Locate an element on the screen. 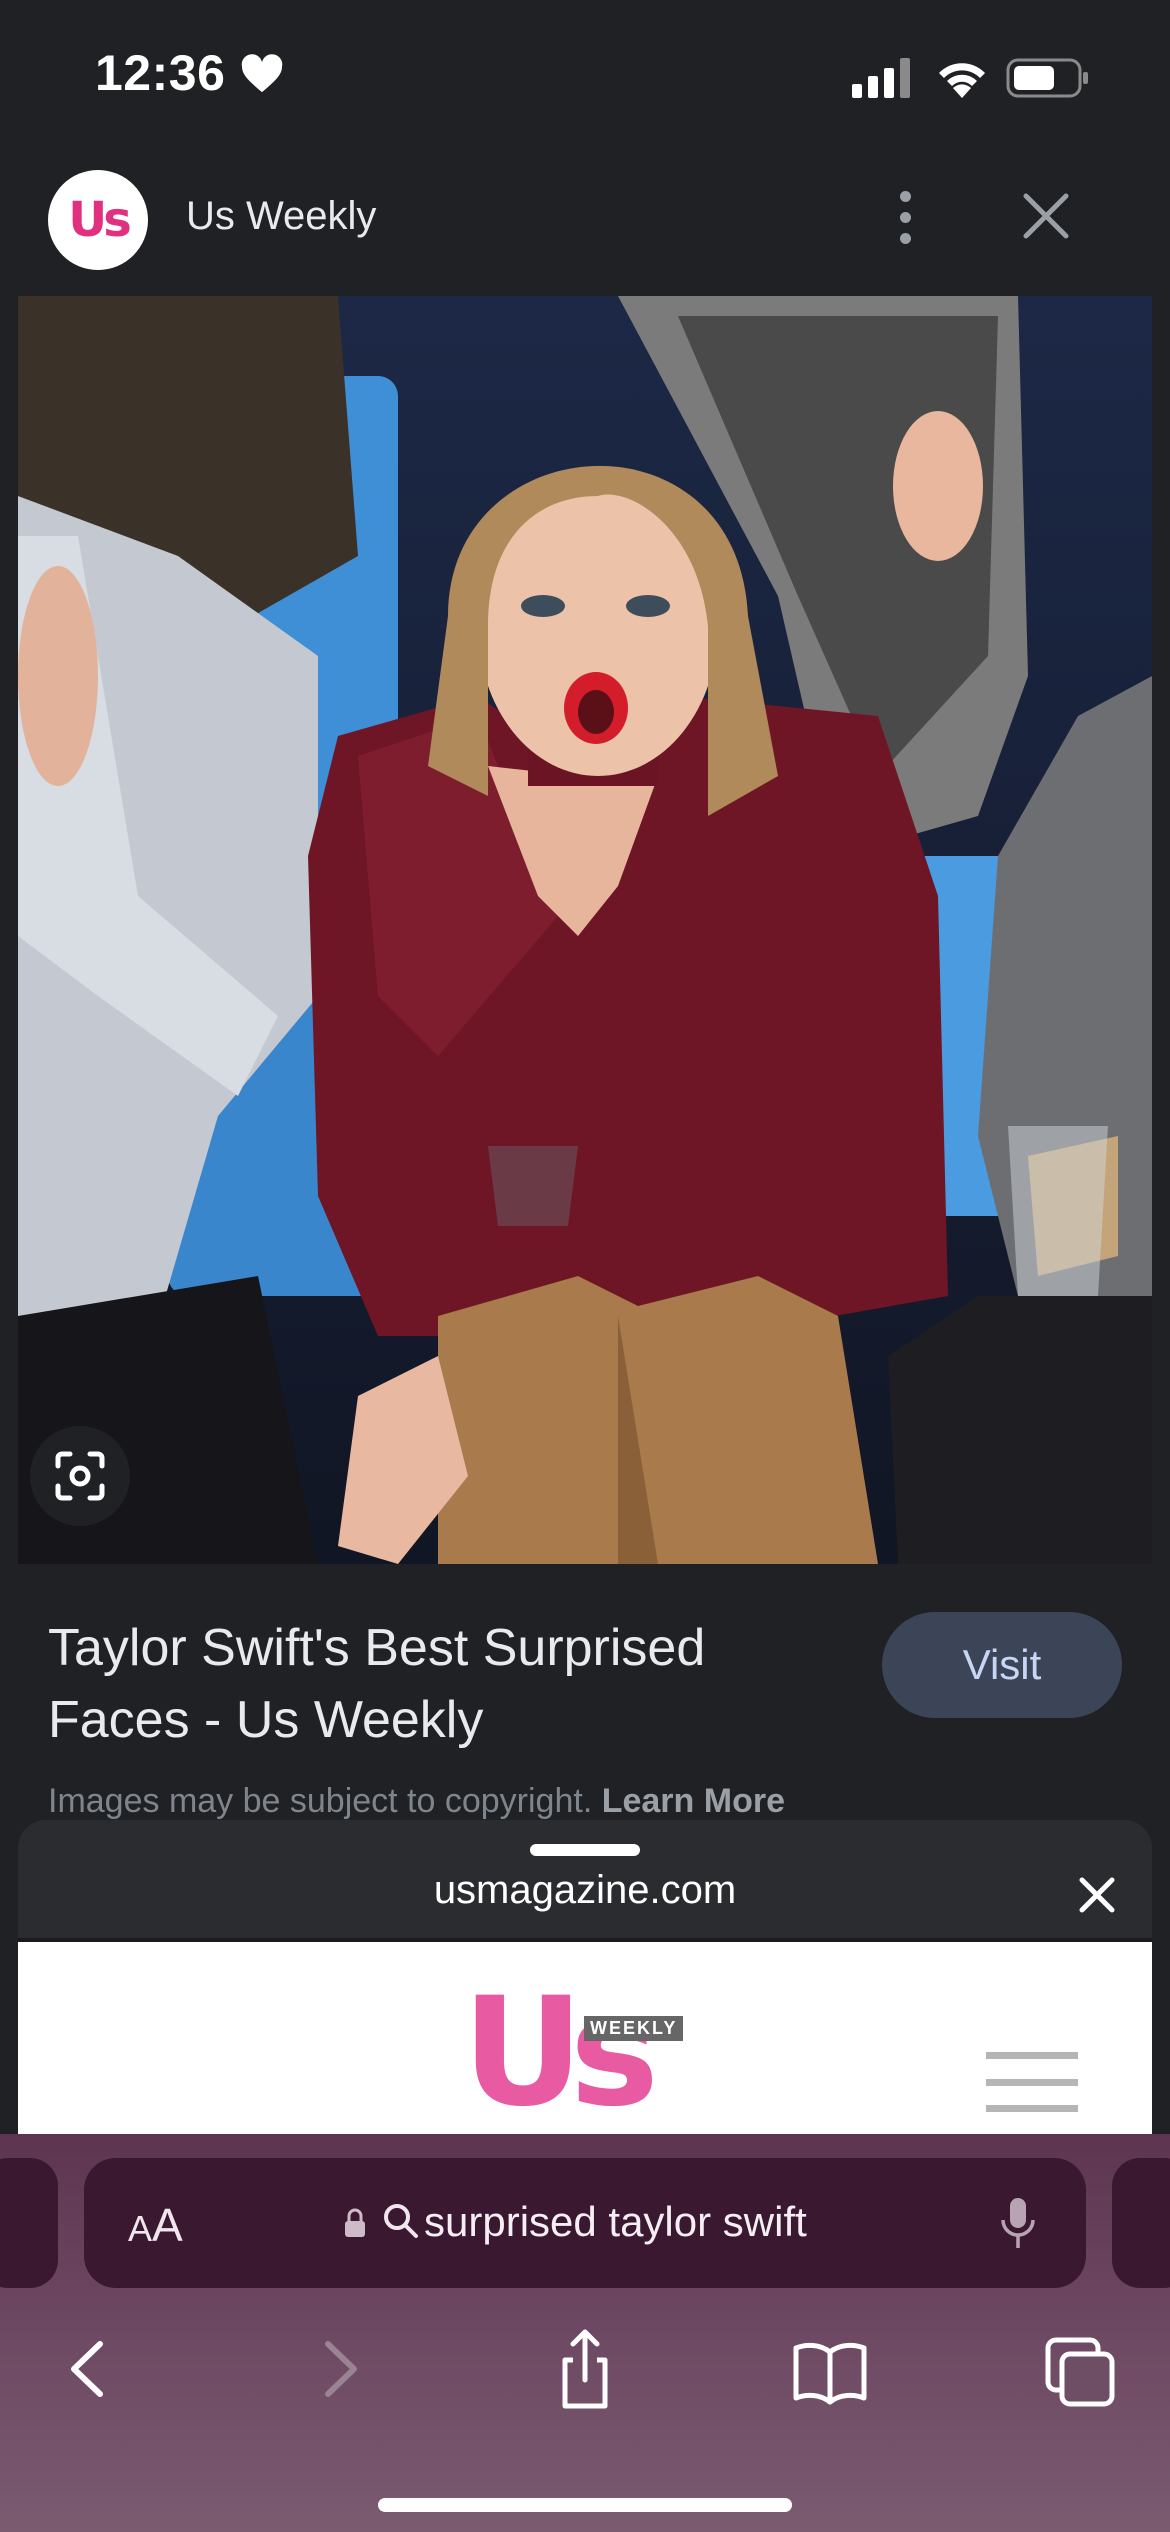 The image size is (1170, 2532). search-icon is located at coordinates (401, 2221).